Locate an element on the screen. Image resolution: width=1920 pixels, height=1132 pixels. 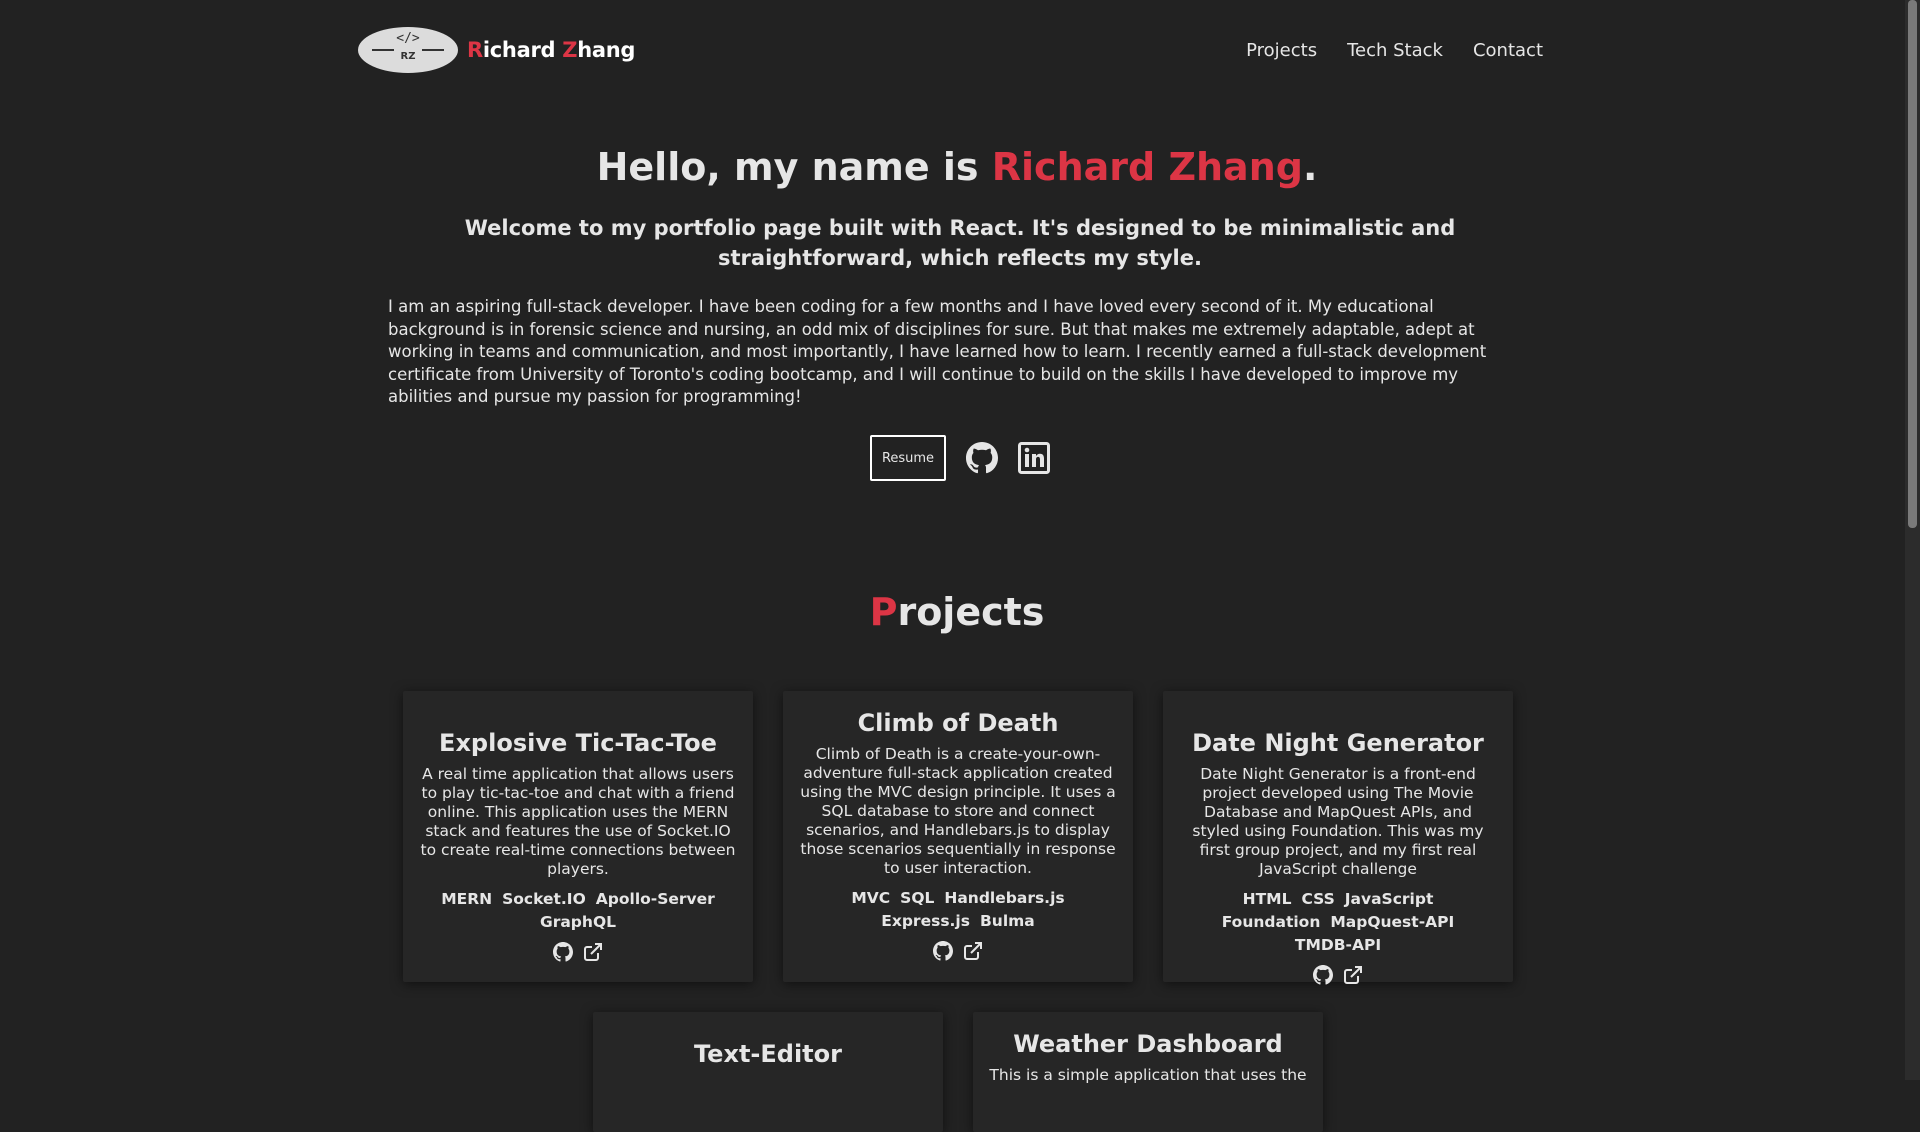
brand-first-initial: R is located at coordinates (475, 50).